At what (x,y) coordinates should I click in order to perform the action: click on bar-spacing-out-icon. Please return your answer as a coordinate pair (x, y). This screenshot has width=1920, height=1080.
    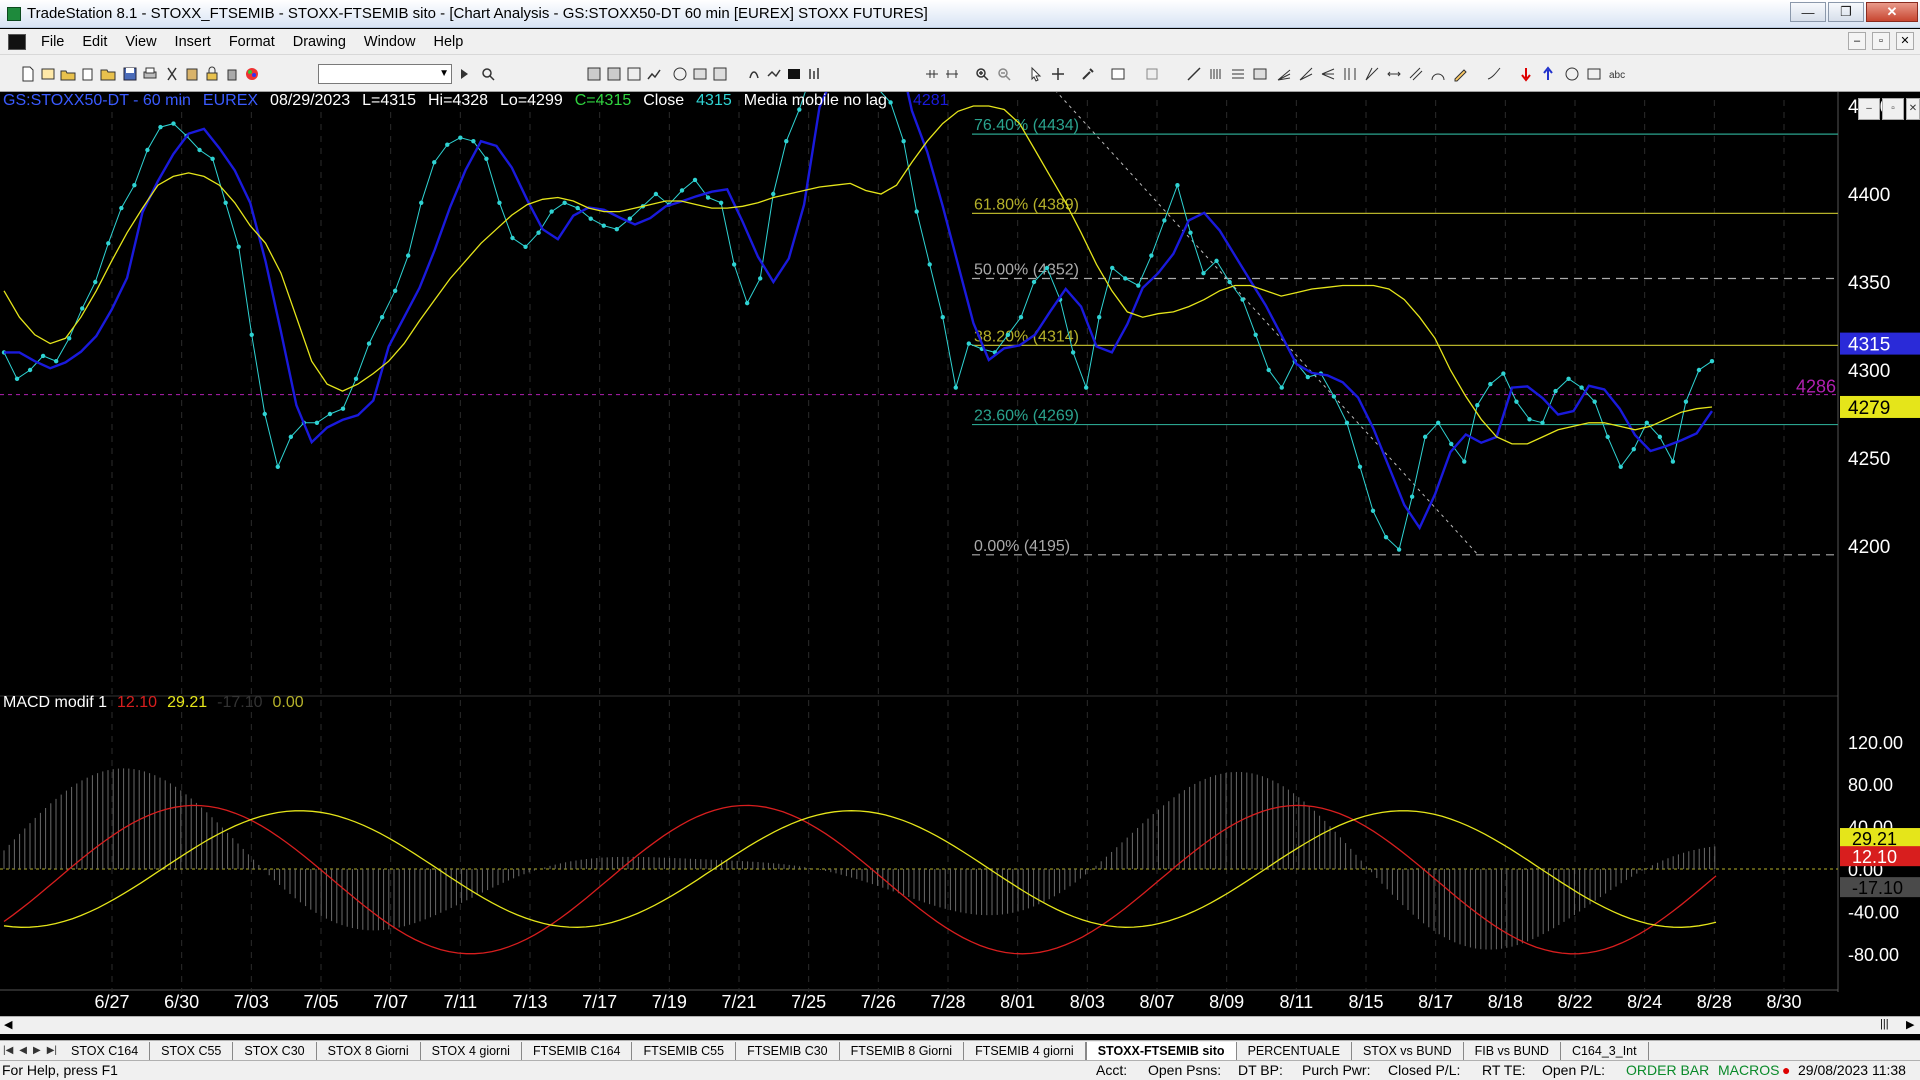
    Looking at the image, I should click on (952, 74).